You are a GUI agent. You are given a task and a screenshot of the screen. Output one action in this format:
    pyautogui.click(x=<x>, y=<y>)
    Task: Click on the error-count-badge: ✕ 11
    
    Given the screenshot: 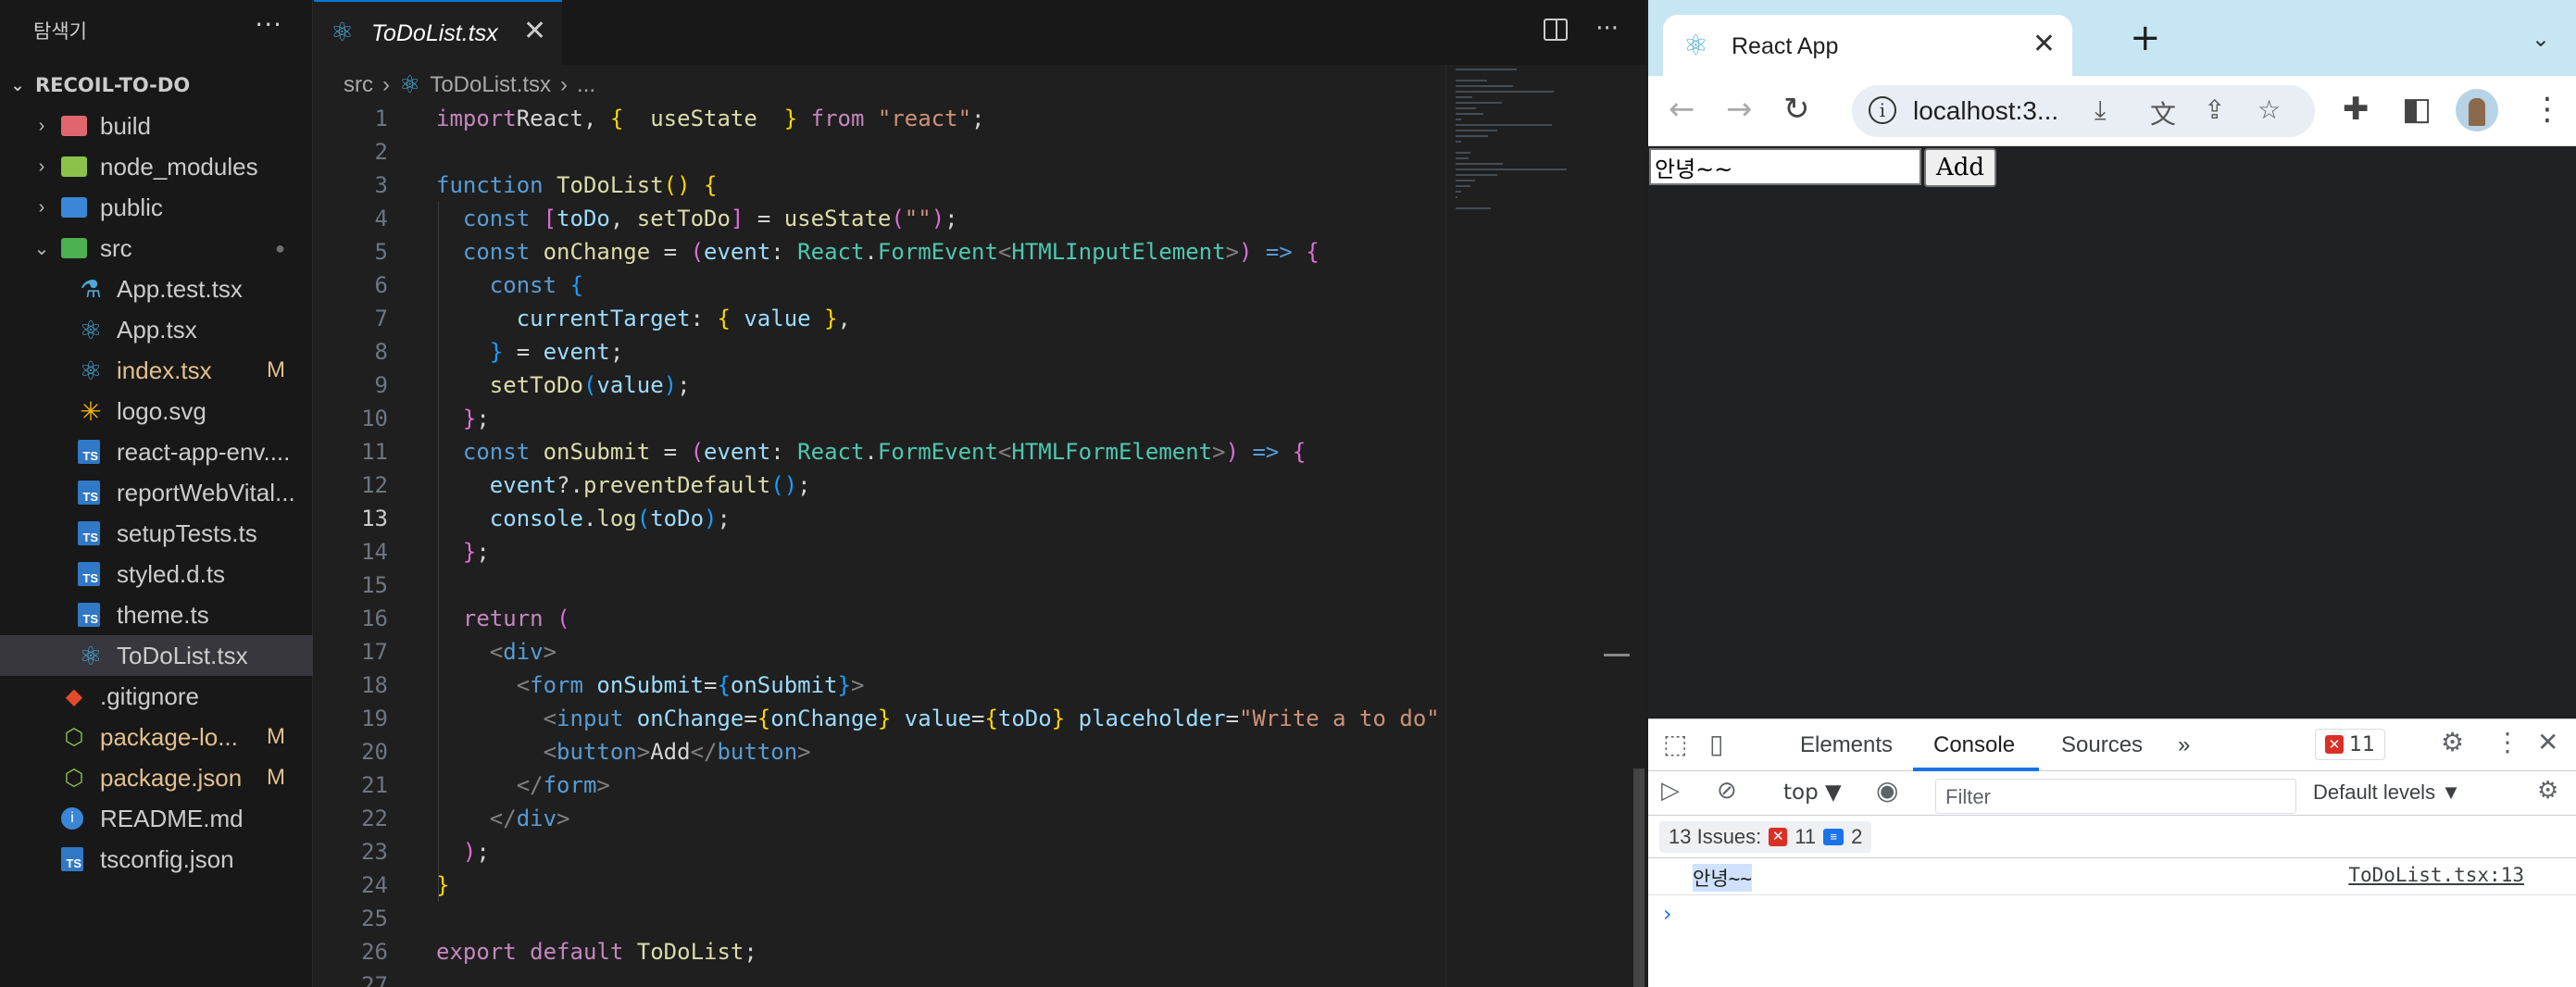 What is the action you would take?
    pyautogui.click(x=2350, y=744)
    